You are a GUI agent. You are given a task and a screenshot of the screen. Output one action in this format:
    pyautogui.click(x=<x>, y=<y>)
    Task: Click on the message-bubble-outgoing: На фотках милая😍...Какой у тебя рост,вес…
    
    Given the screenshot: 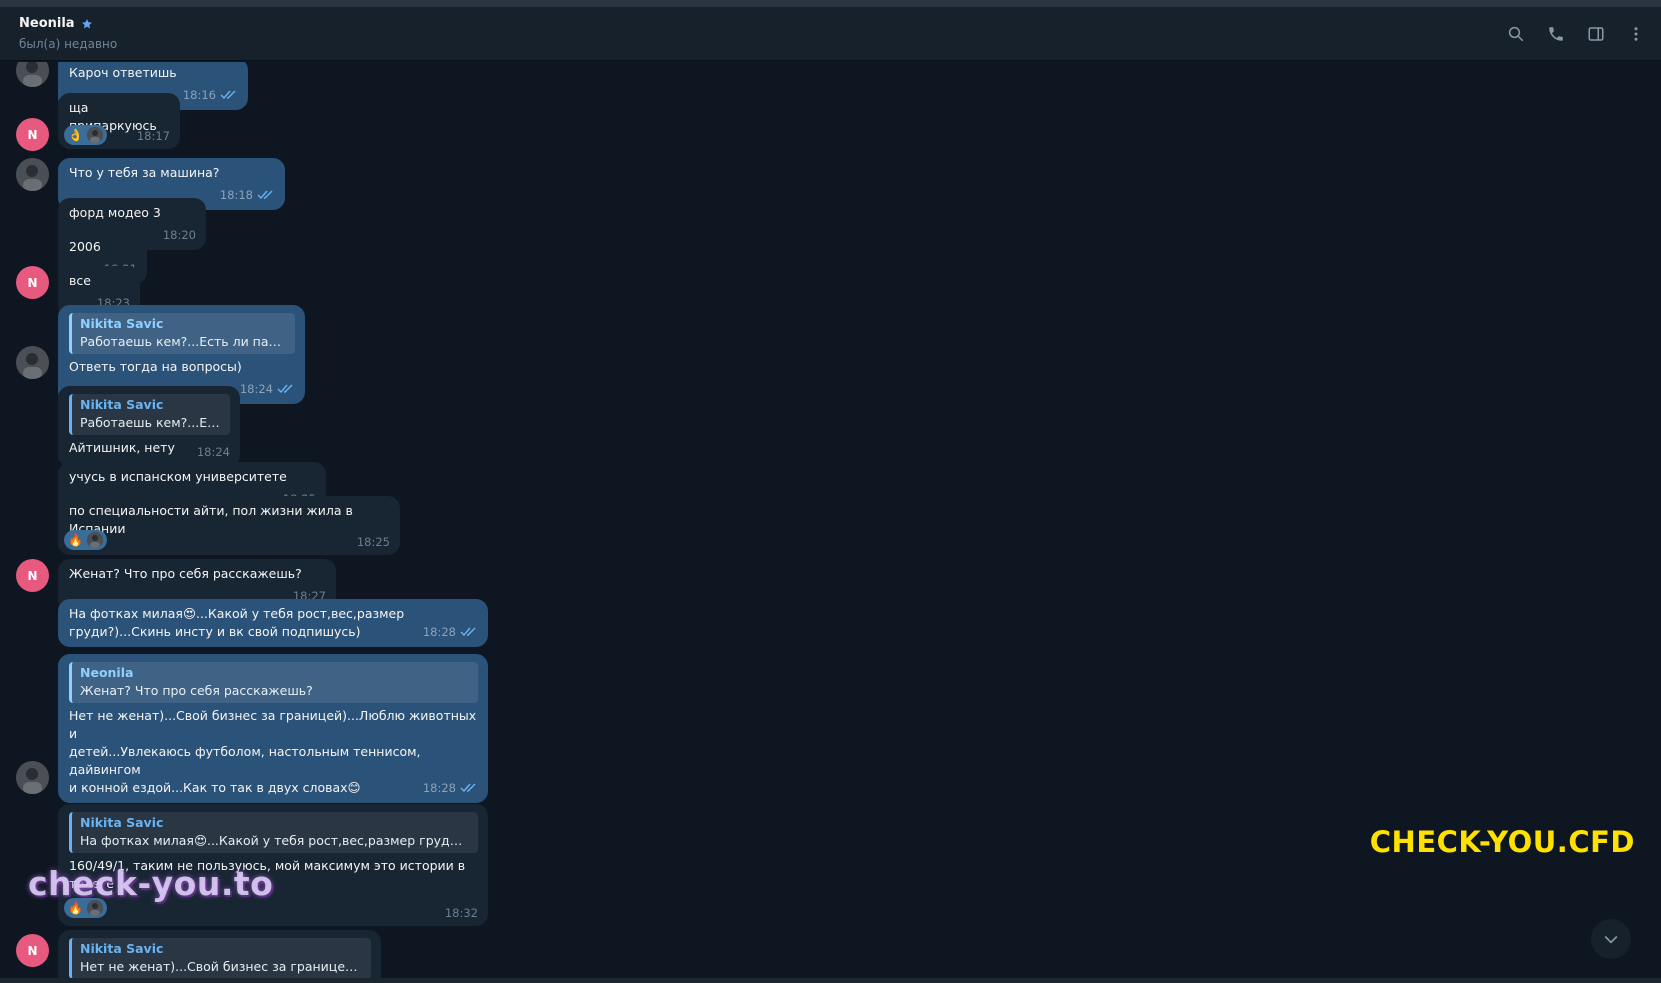 What is the action you would take?
    pyautogui.click(x=273, y=623)
    